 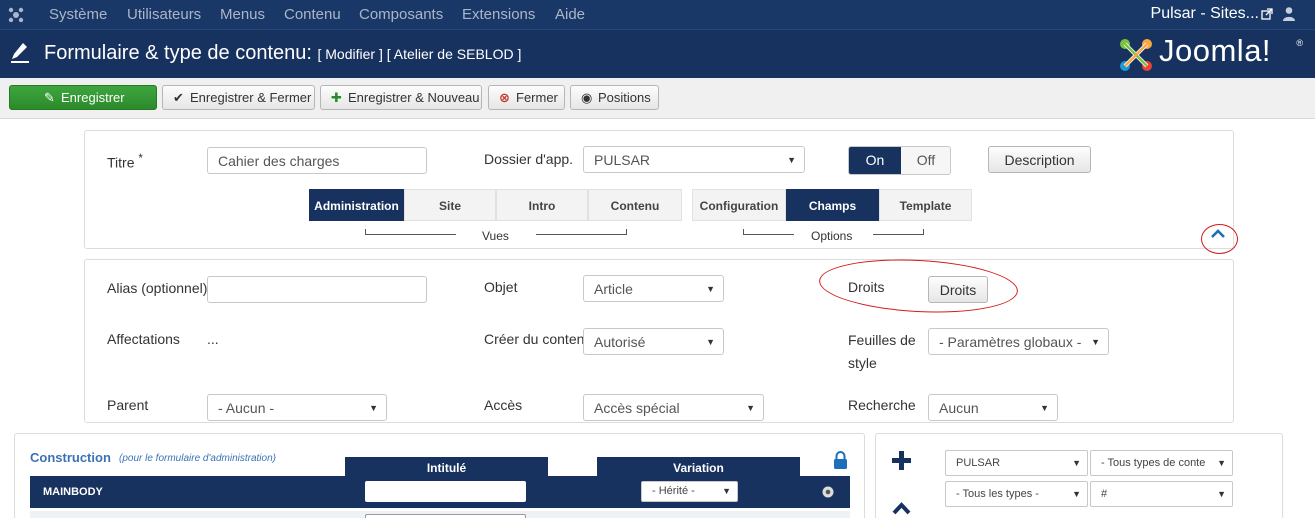 I want to click on construction-title: Construction, so click(x=70, y=457).